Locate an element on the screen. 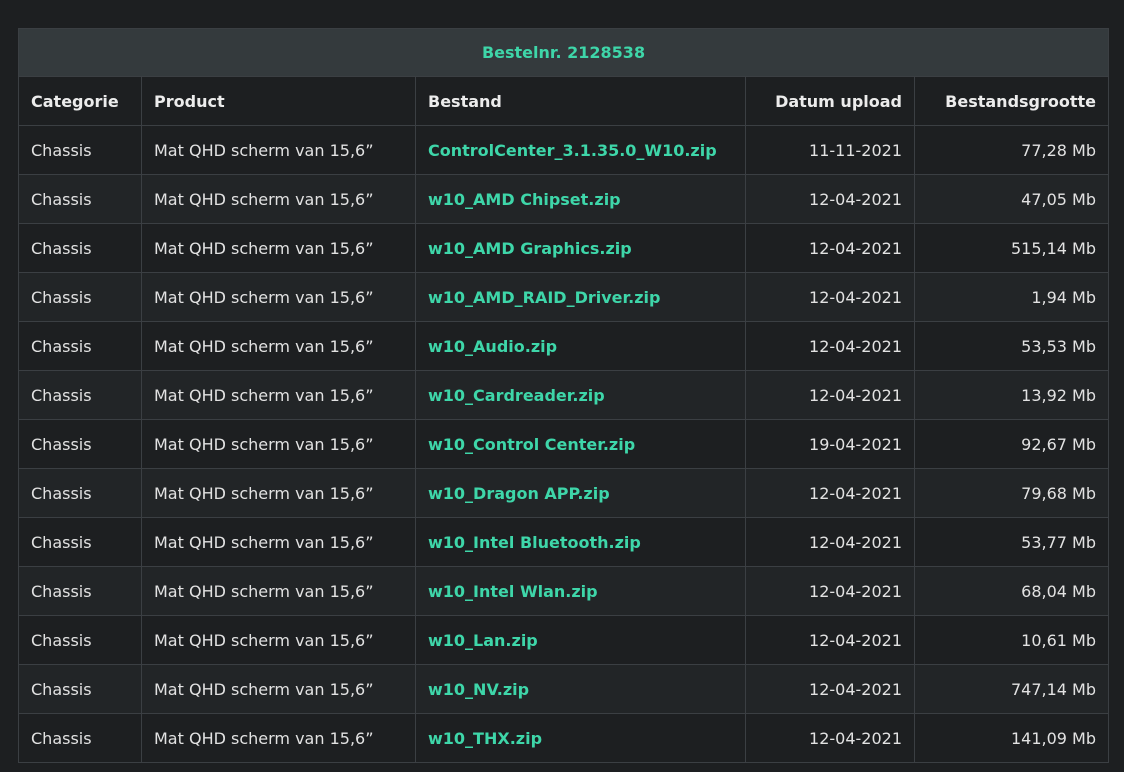  file-download-link: w10_Intel Wlan.zip is located at coordinates (513, 591).